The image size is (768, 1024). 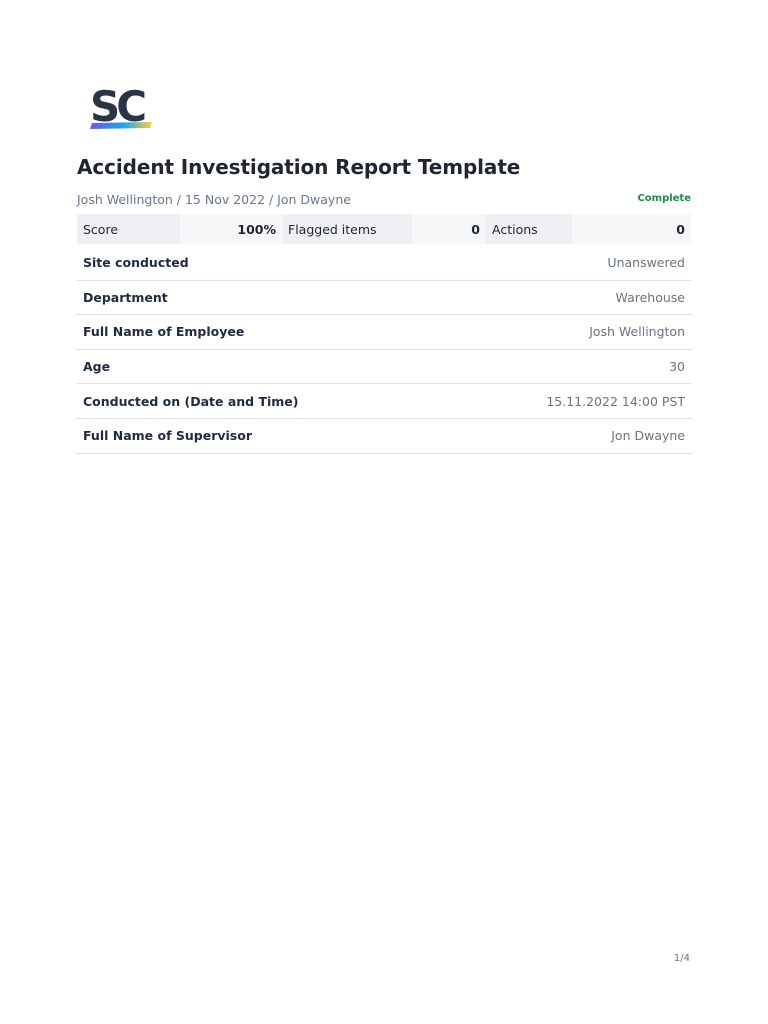 I want to click on summary-bar: Score 100% Flagged items 0 Actions 0, so click(x=384, y=229).